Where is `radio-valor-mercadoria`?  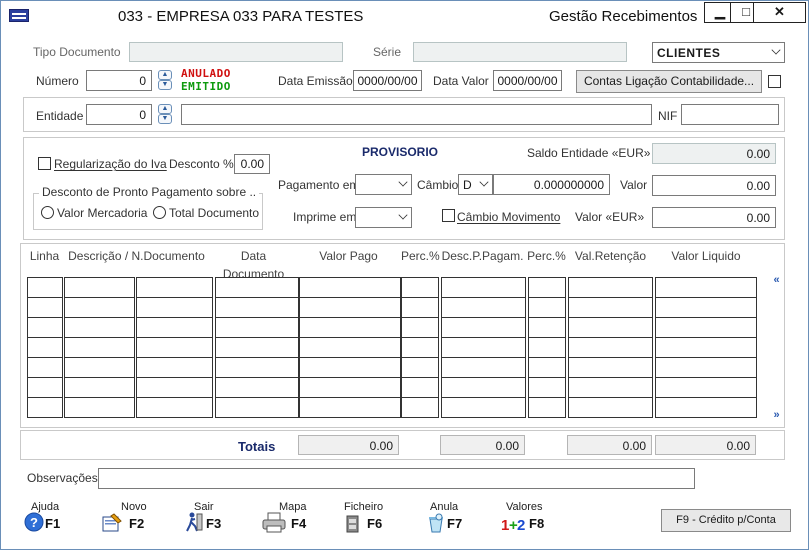 radio-valor-mercadoria is located at coordinates (47, 212).